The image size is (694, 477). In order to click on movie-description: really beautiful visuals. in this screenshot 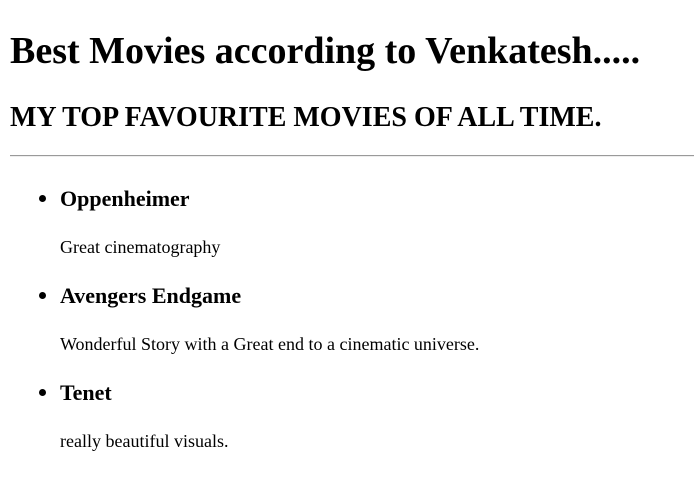, I will do `click(144, 441)`.